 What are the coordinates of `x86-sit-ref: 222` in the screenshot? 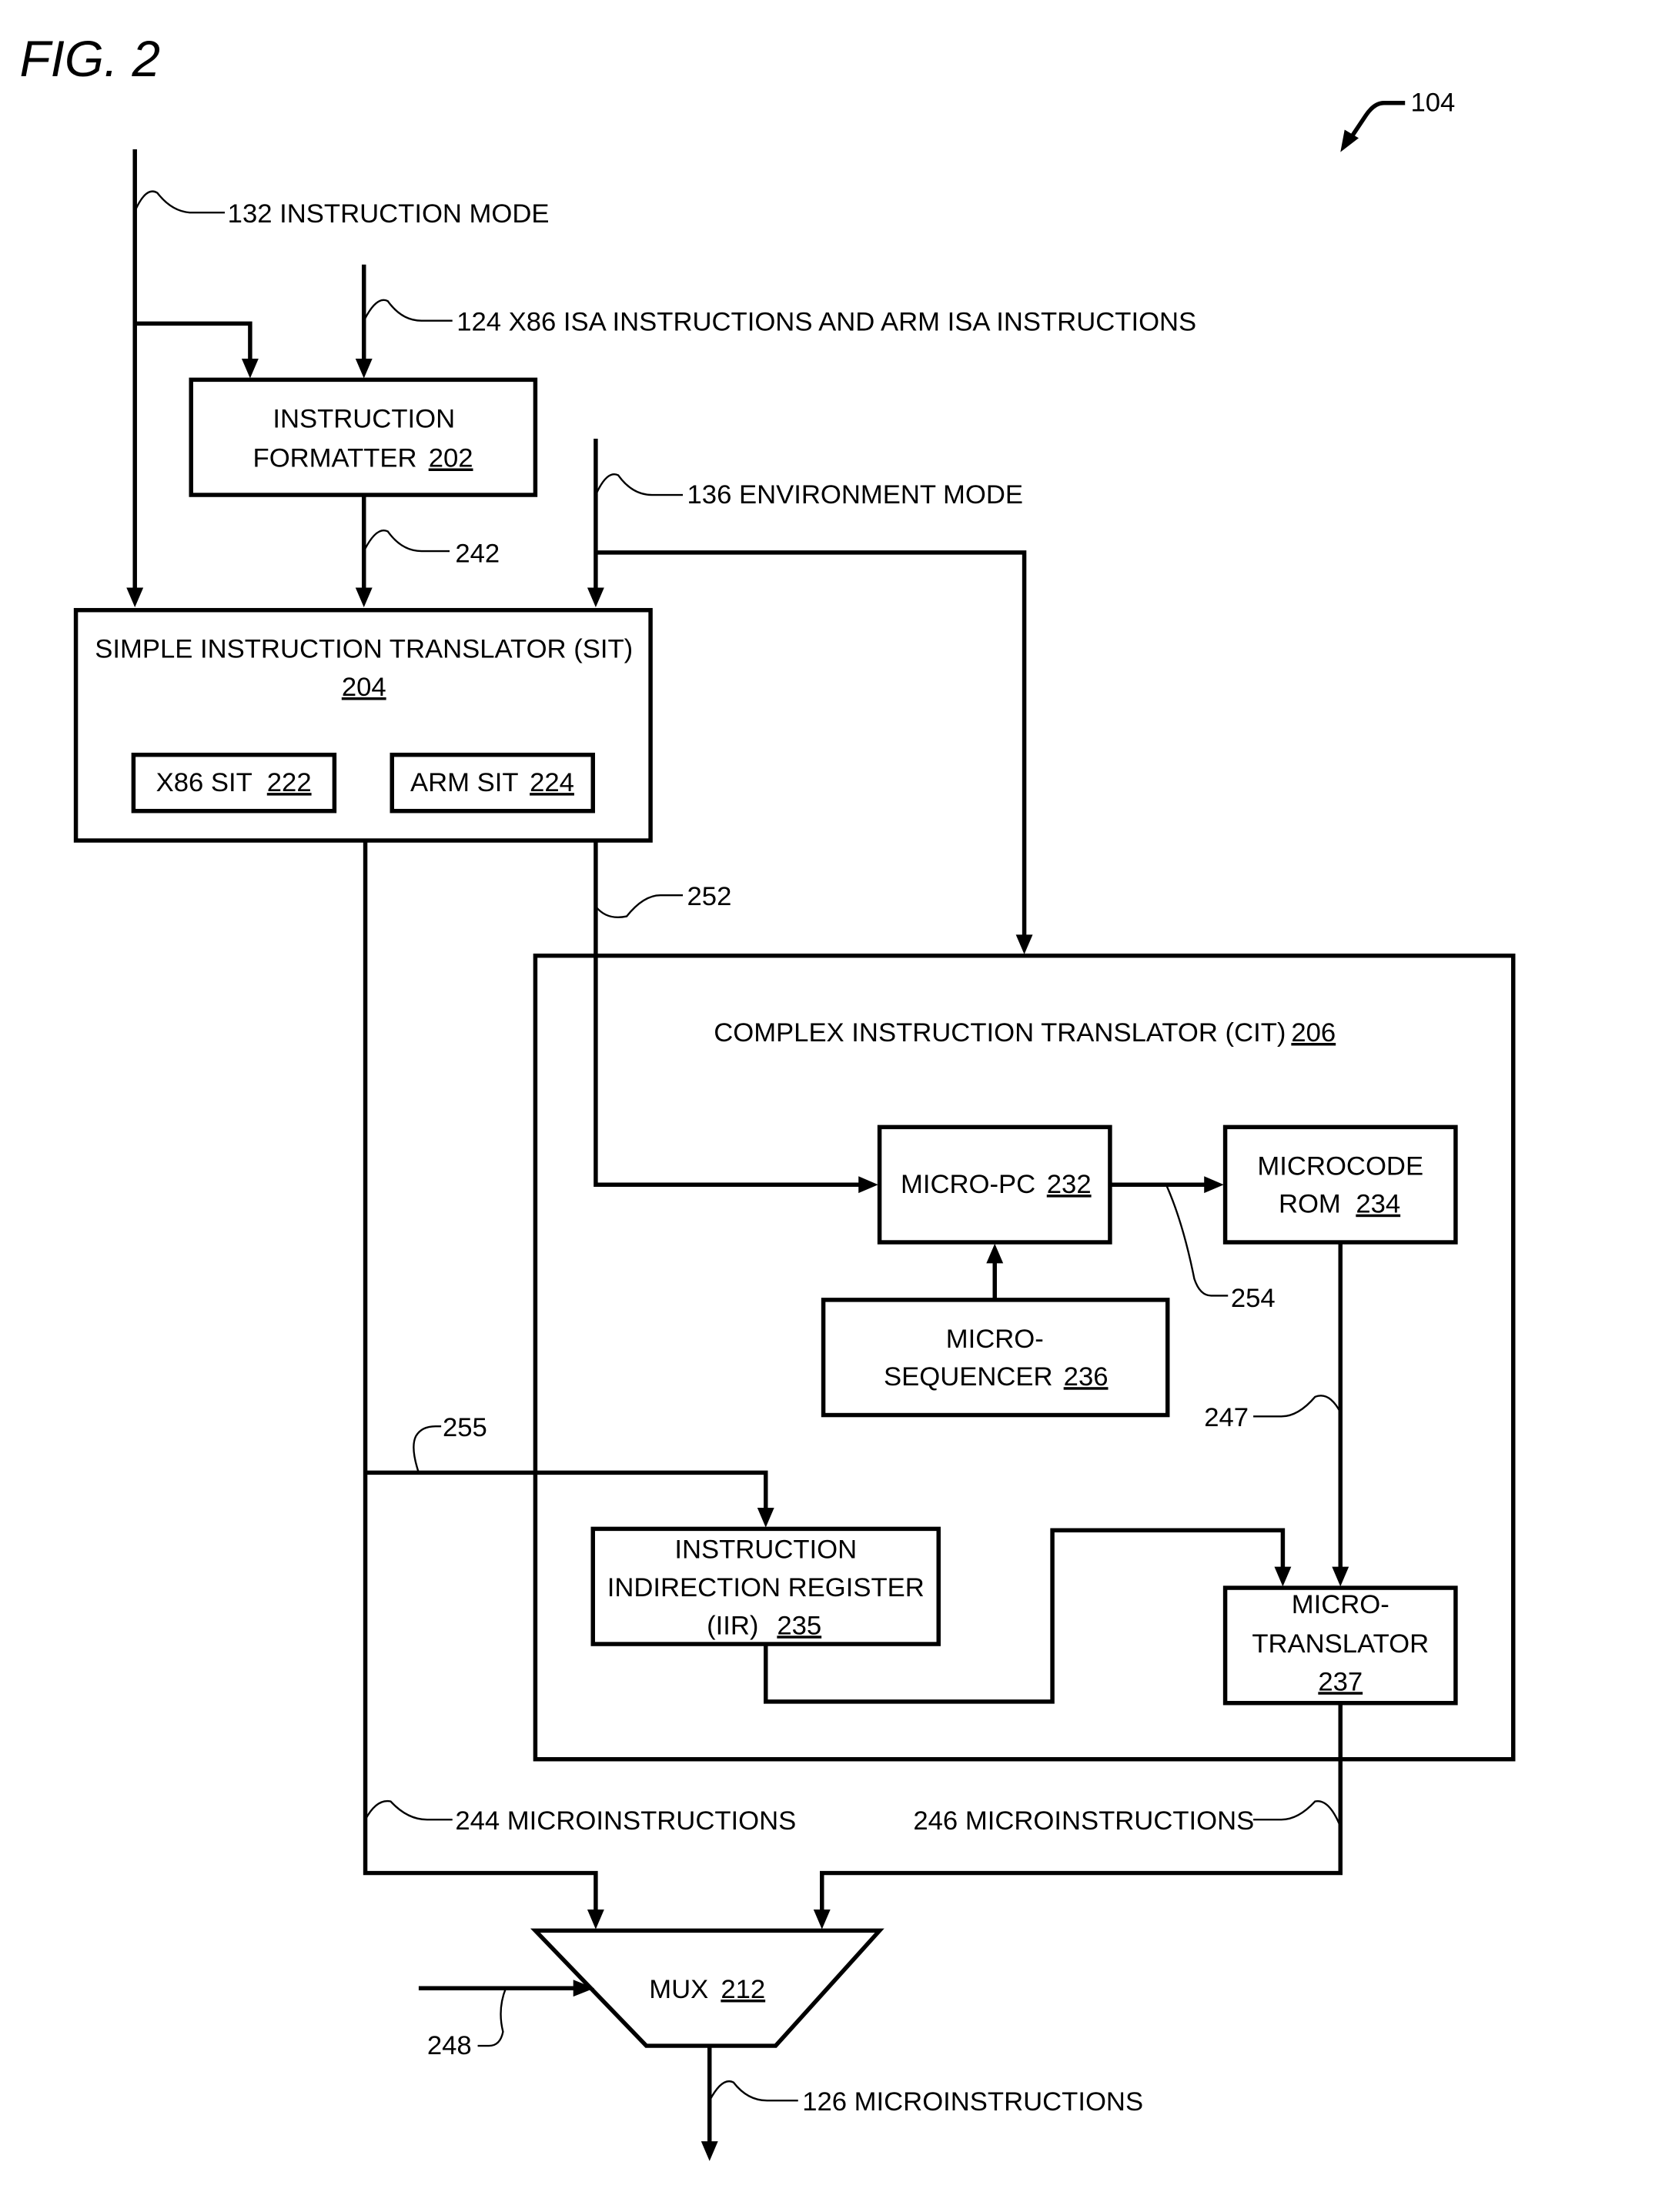 It's located at (290, 782).